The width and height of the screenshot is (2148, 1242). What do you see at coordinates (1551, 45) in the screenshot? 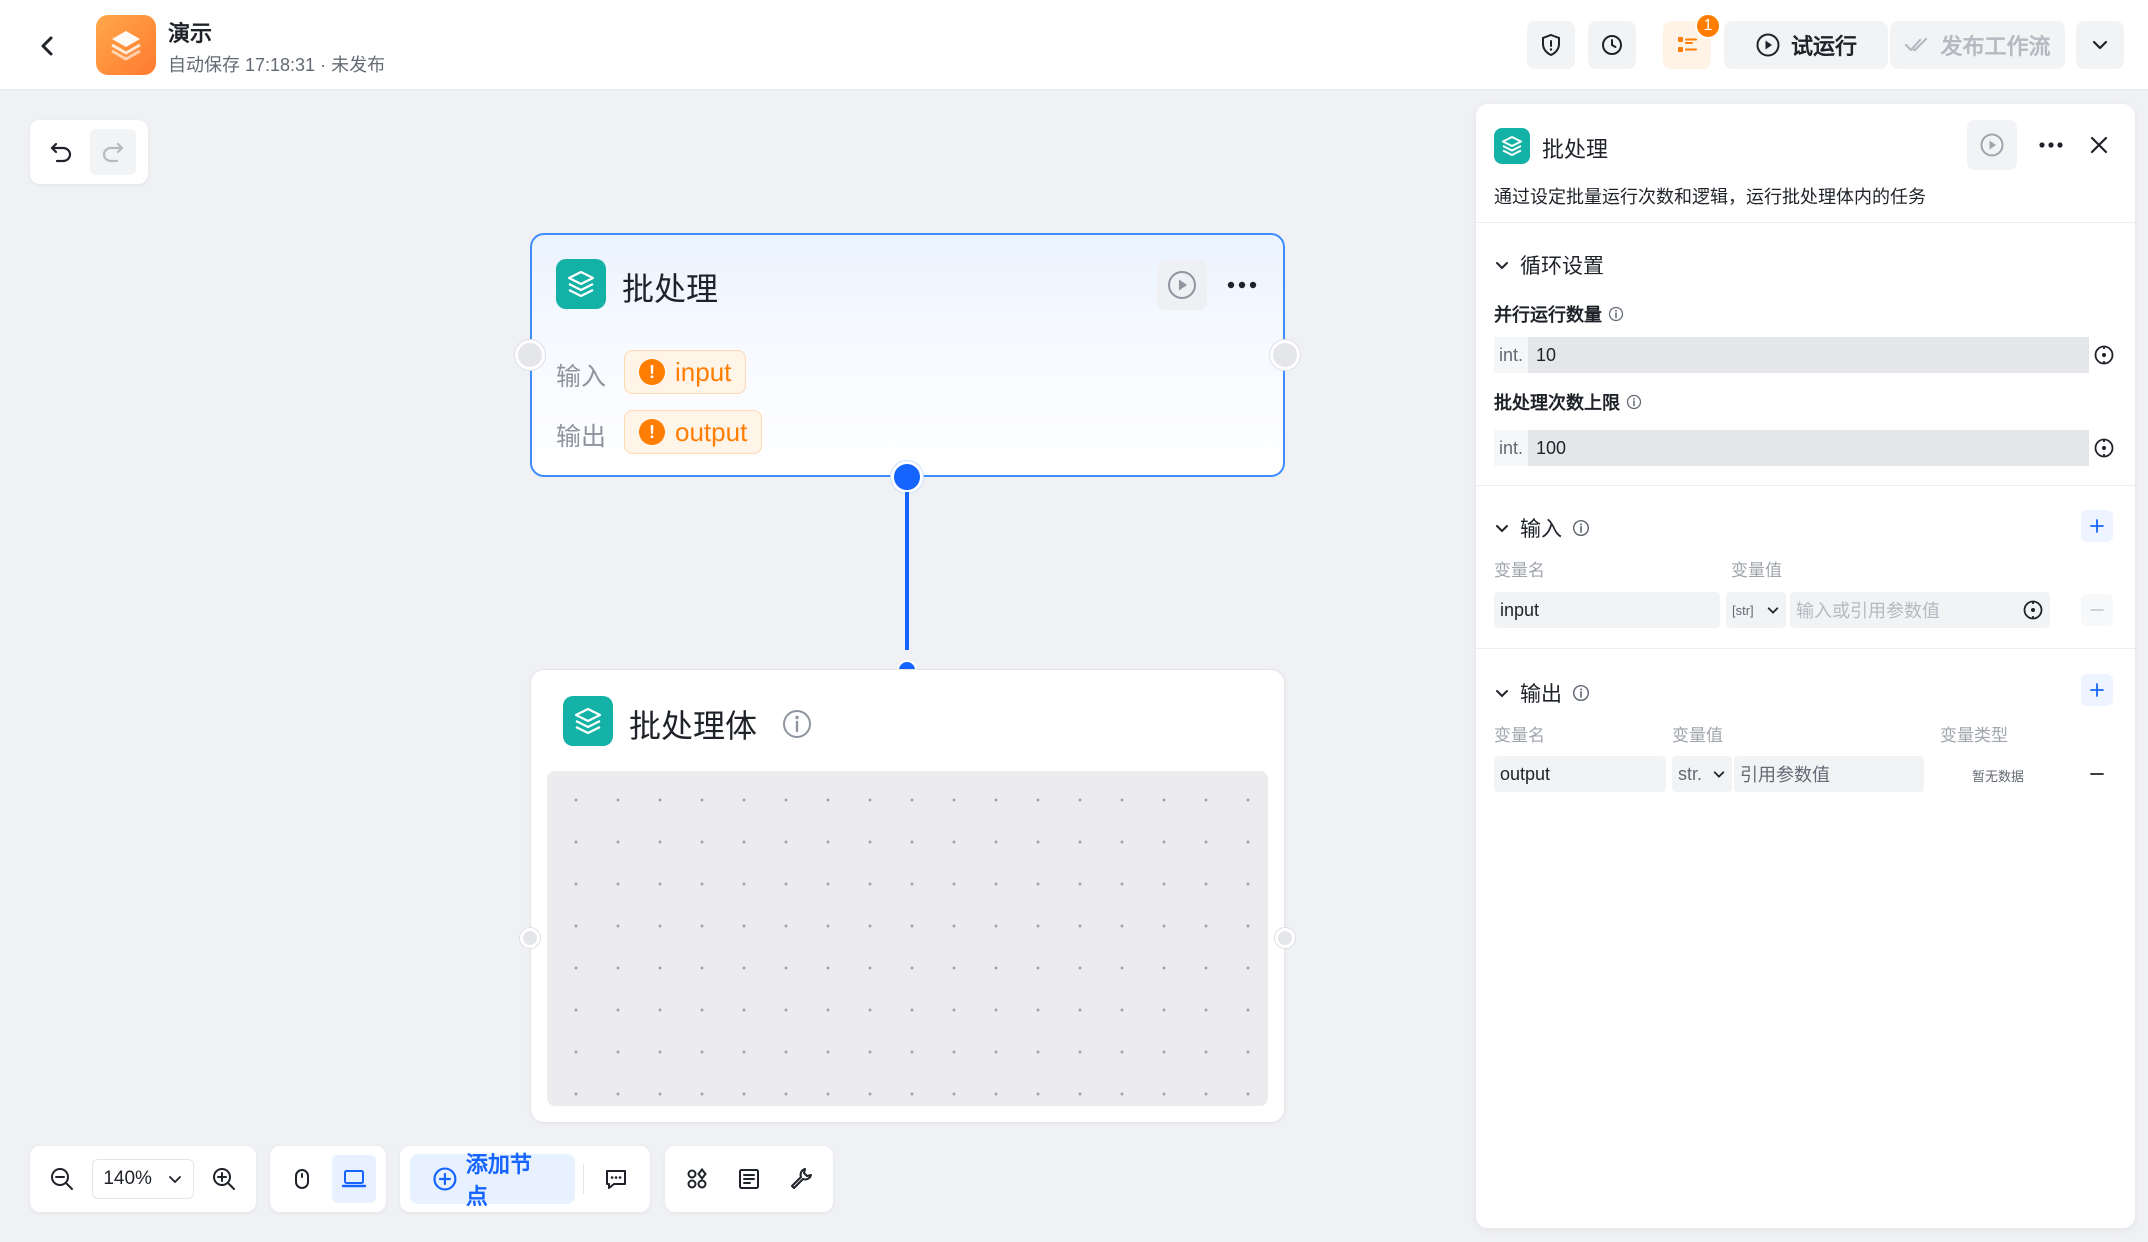
I see `security-button` at bounding box center [1551, 45].